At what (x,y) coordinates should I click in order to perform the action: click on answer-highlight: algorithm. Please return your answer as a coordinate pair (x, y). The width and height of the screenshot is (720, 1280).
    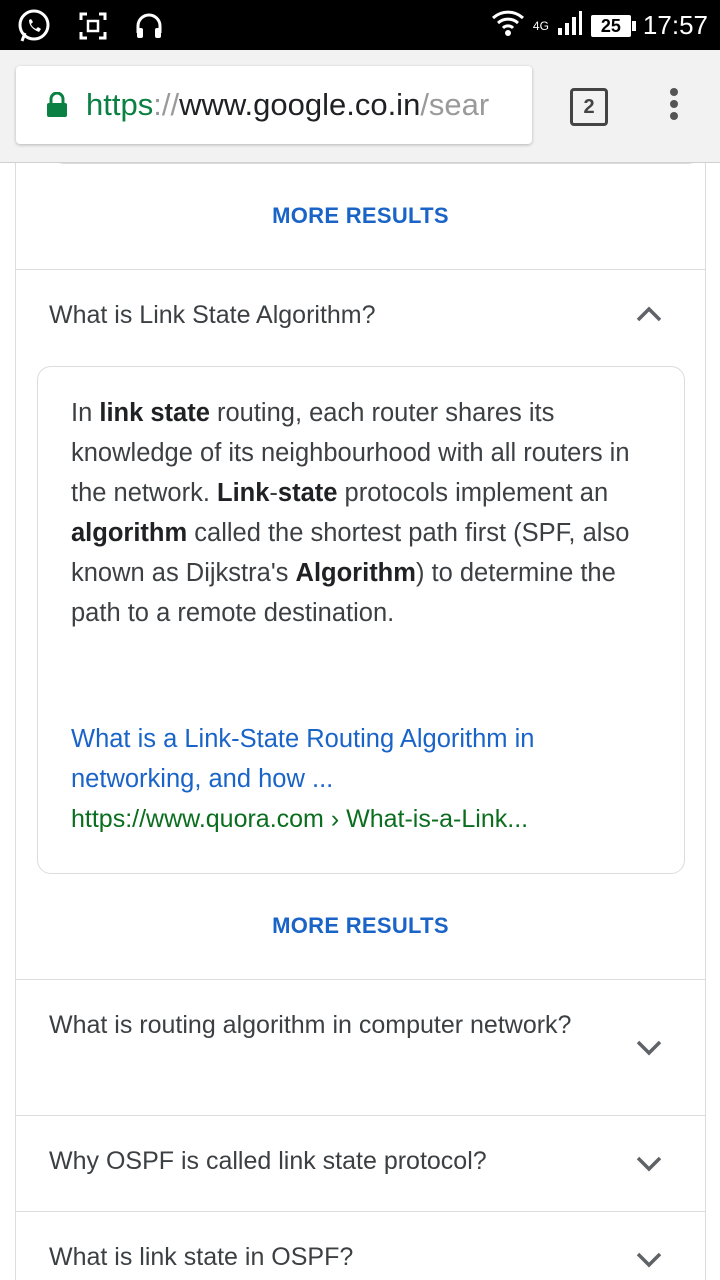
    Looking at the image, I should click on (129, 533).